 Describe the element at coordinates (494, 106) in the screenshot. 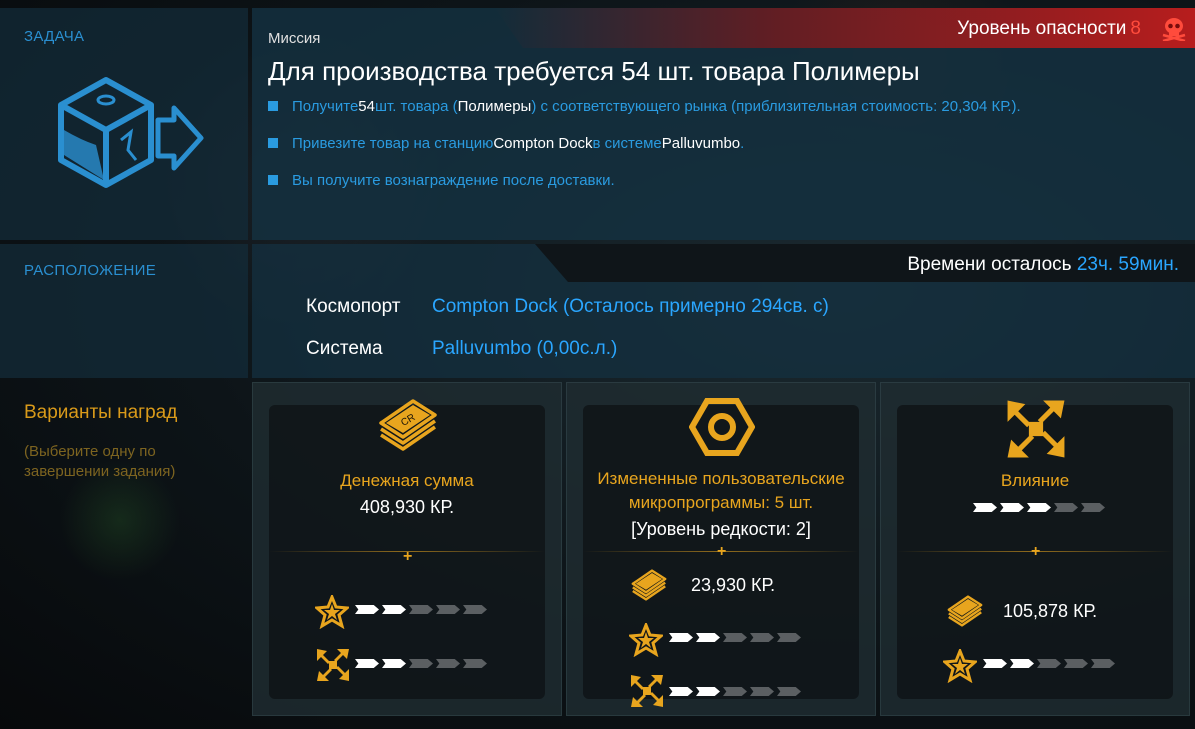

I see `objective-1-item: Полимеры` at that location.